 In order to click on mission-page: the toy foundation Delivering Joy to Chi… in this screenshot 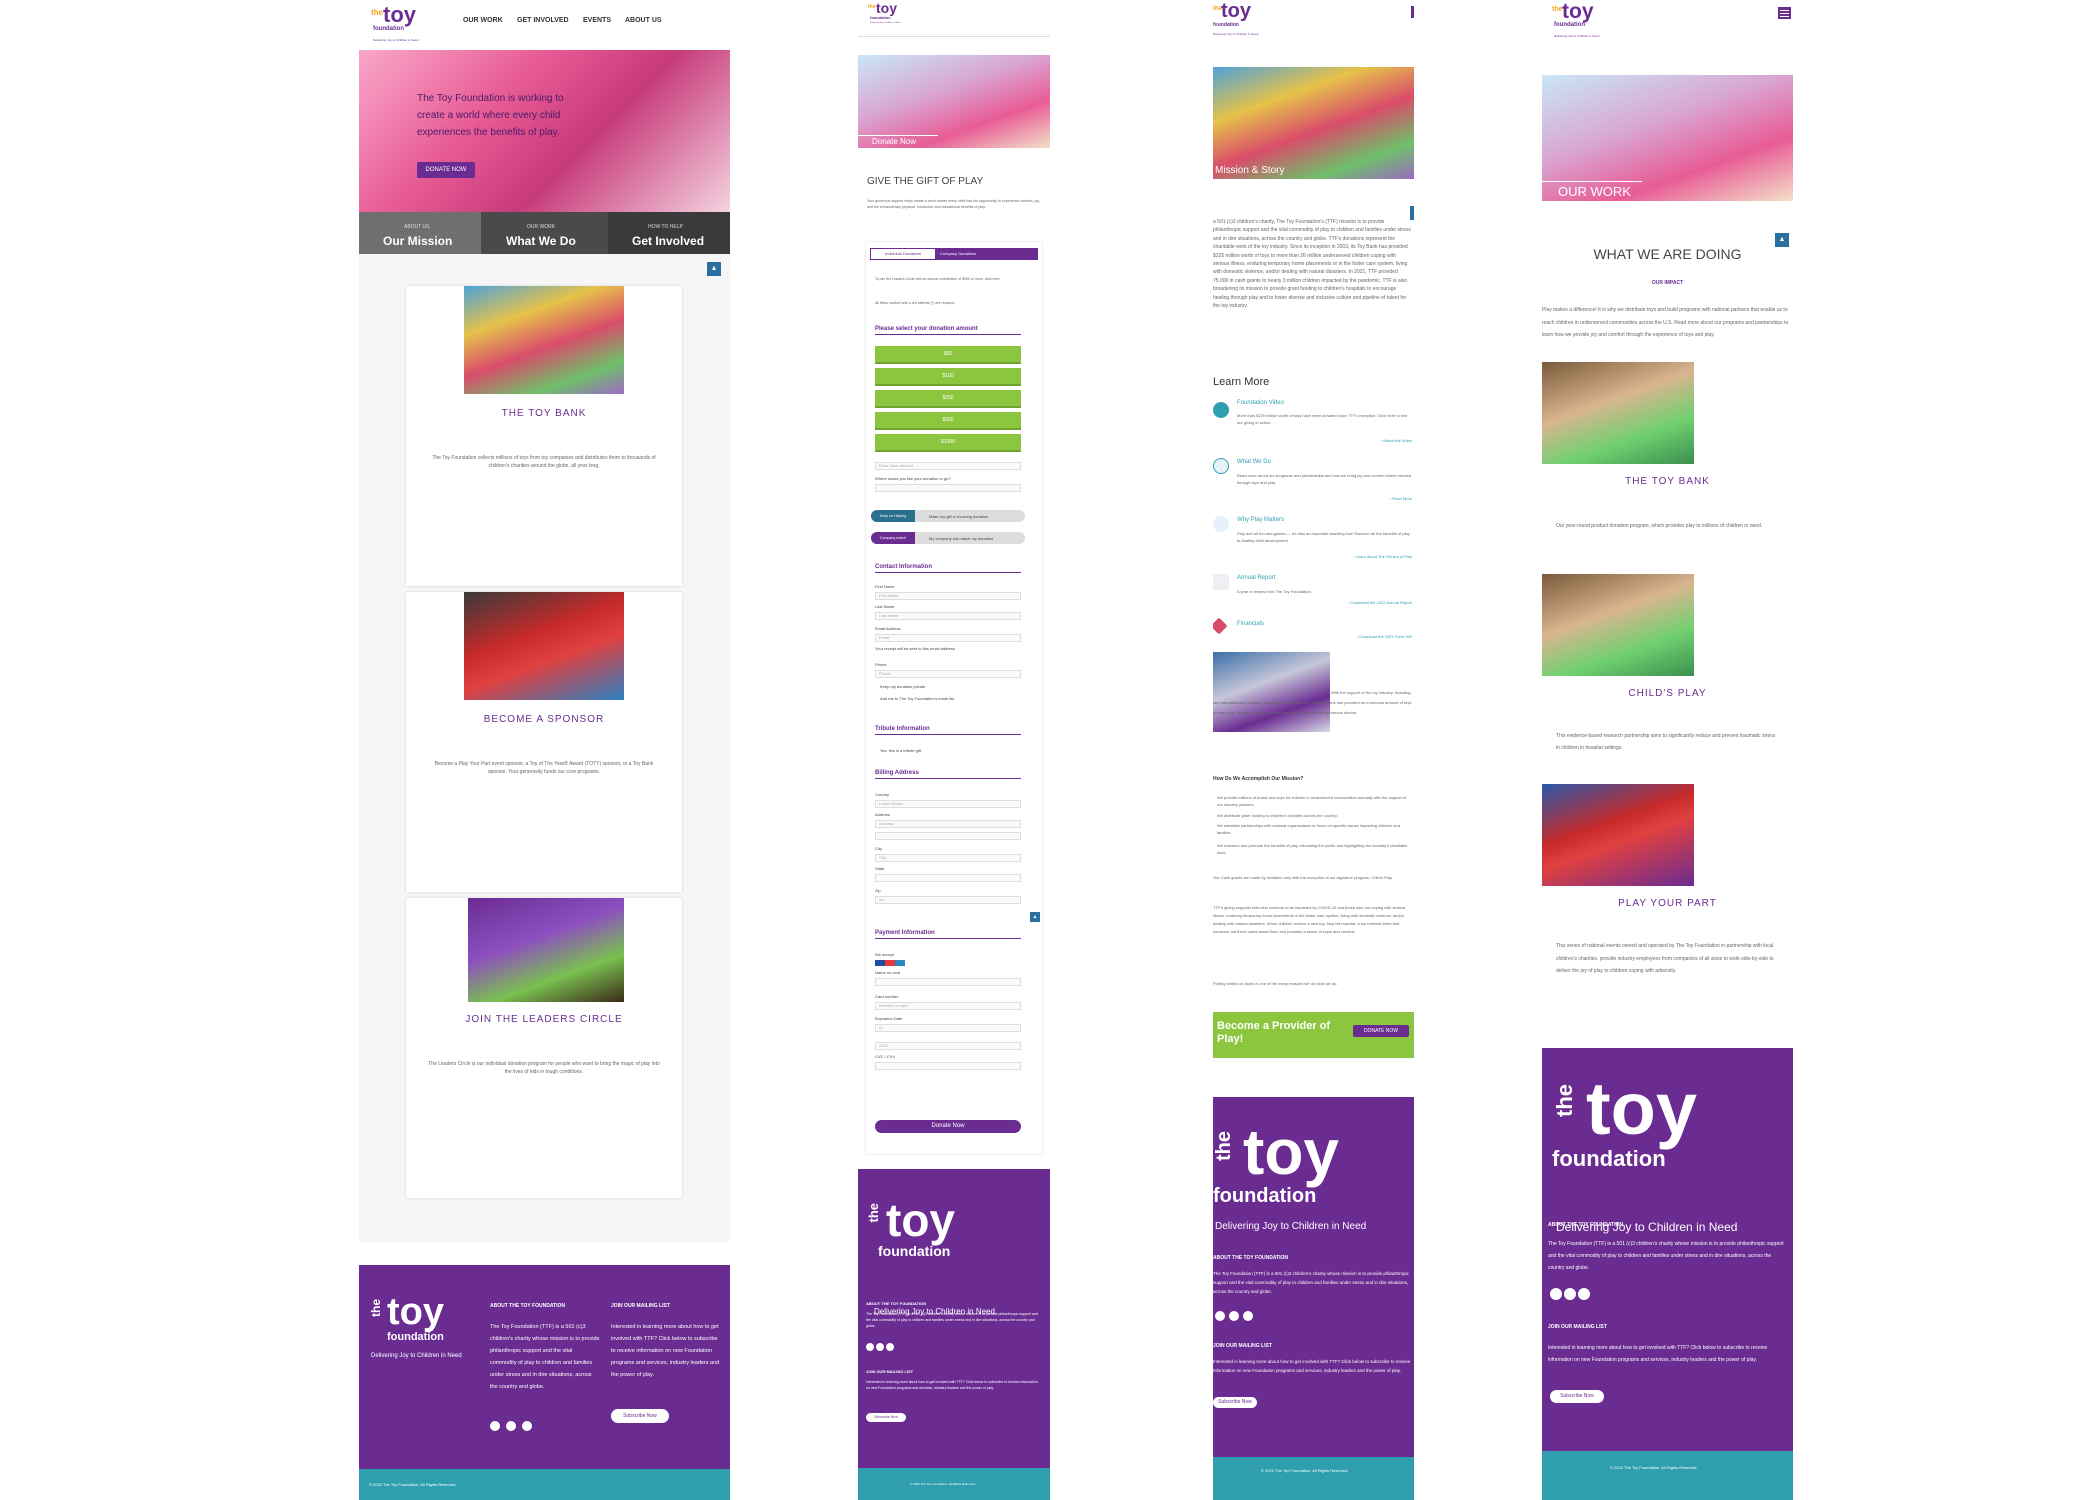, I will do `click(1313, 750)`.